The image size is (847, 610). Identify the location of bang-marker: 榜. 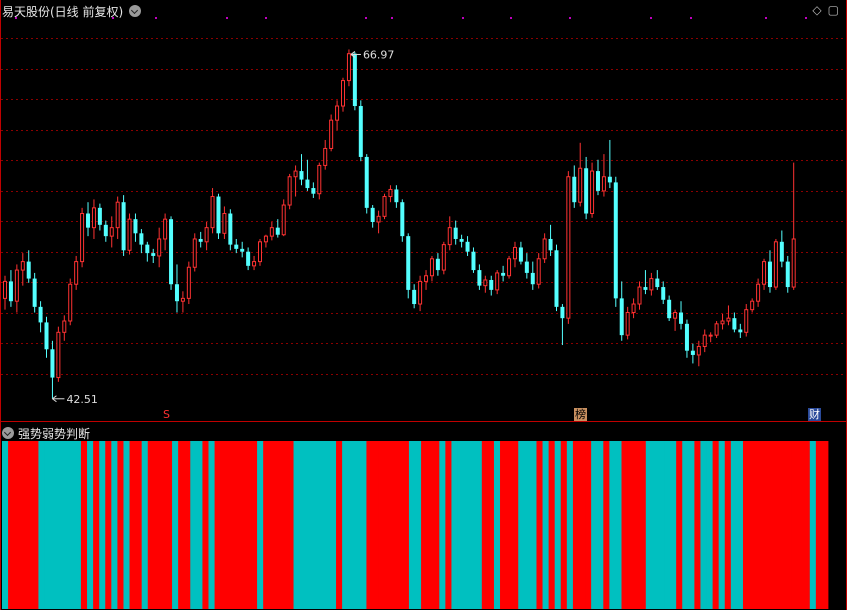
(580, 414).